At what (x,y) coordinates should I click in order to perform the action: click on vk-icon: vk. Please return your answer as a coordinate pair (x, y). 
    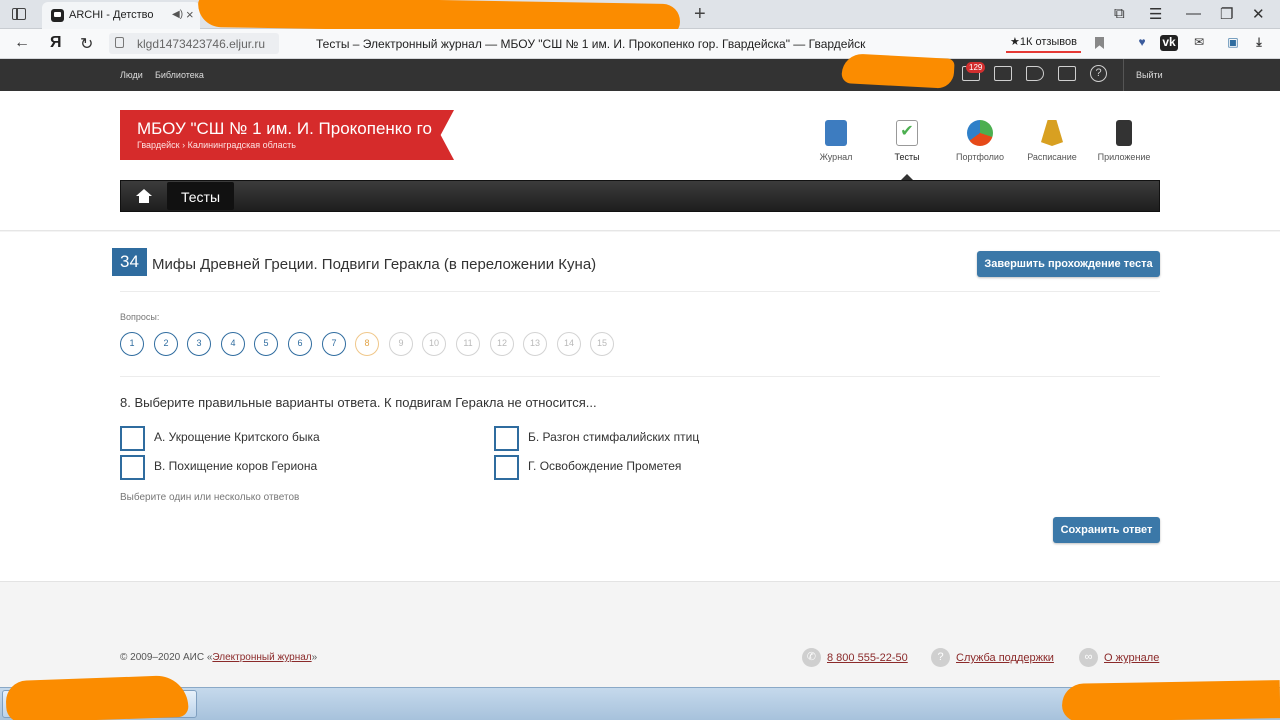
    Looking at the image, I should click on (1169, 43).